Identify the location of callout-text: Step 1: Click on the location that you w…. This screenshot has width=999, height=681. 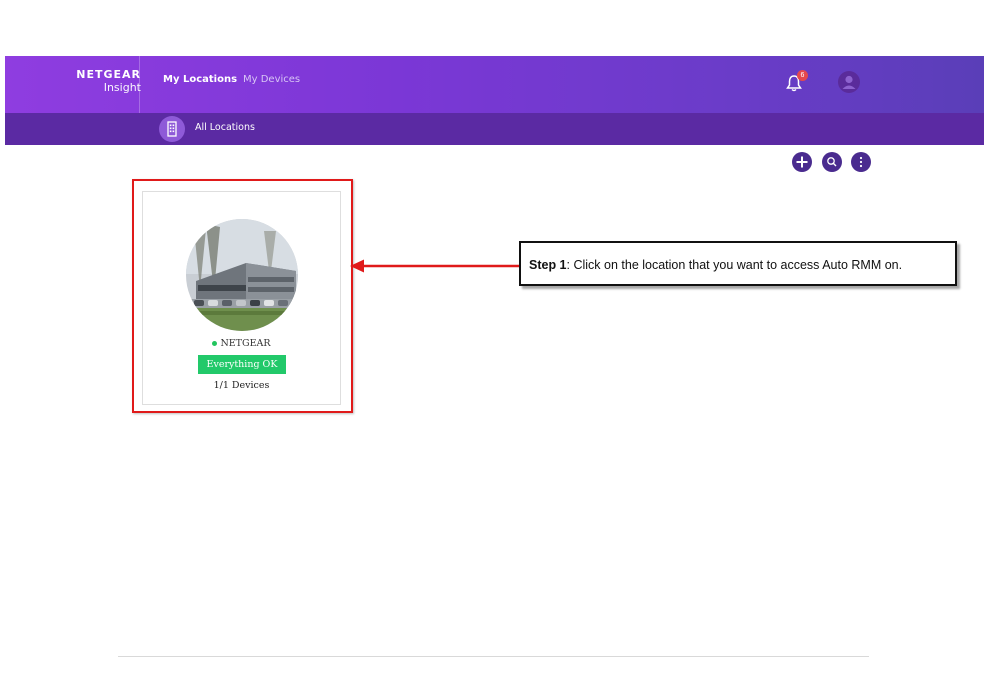
(715, 265).